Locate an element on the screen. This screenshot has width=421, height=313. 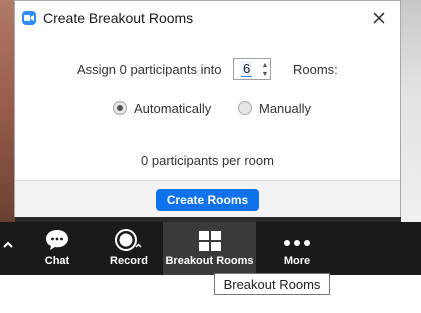
toolbar-more-label: More is located at coordinates (297, 261).